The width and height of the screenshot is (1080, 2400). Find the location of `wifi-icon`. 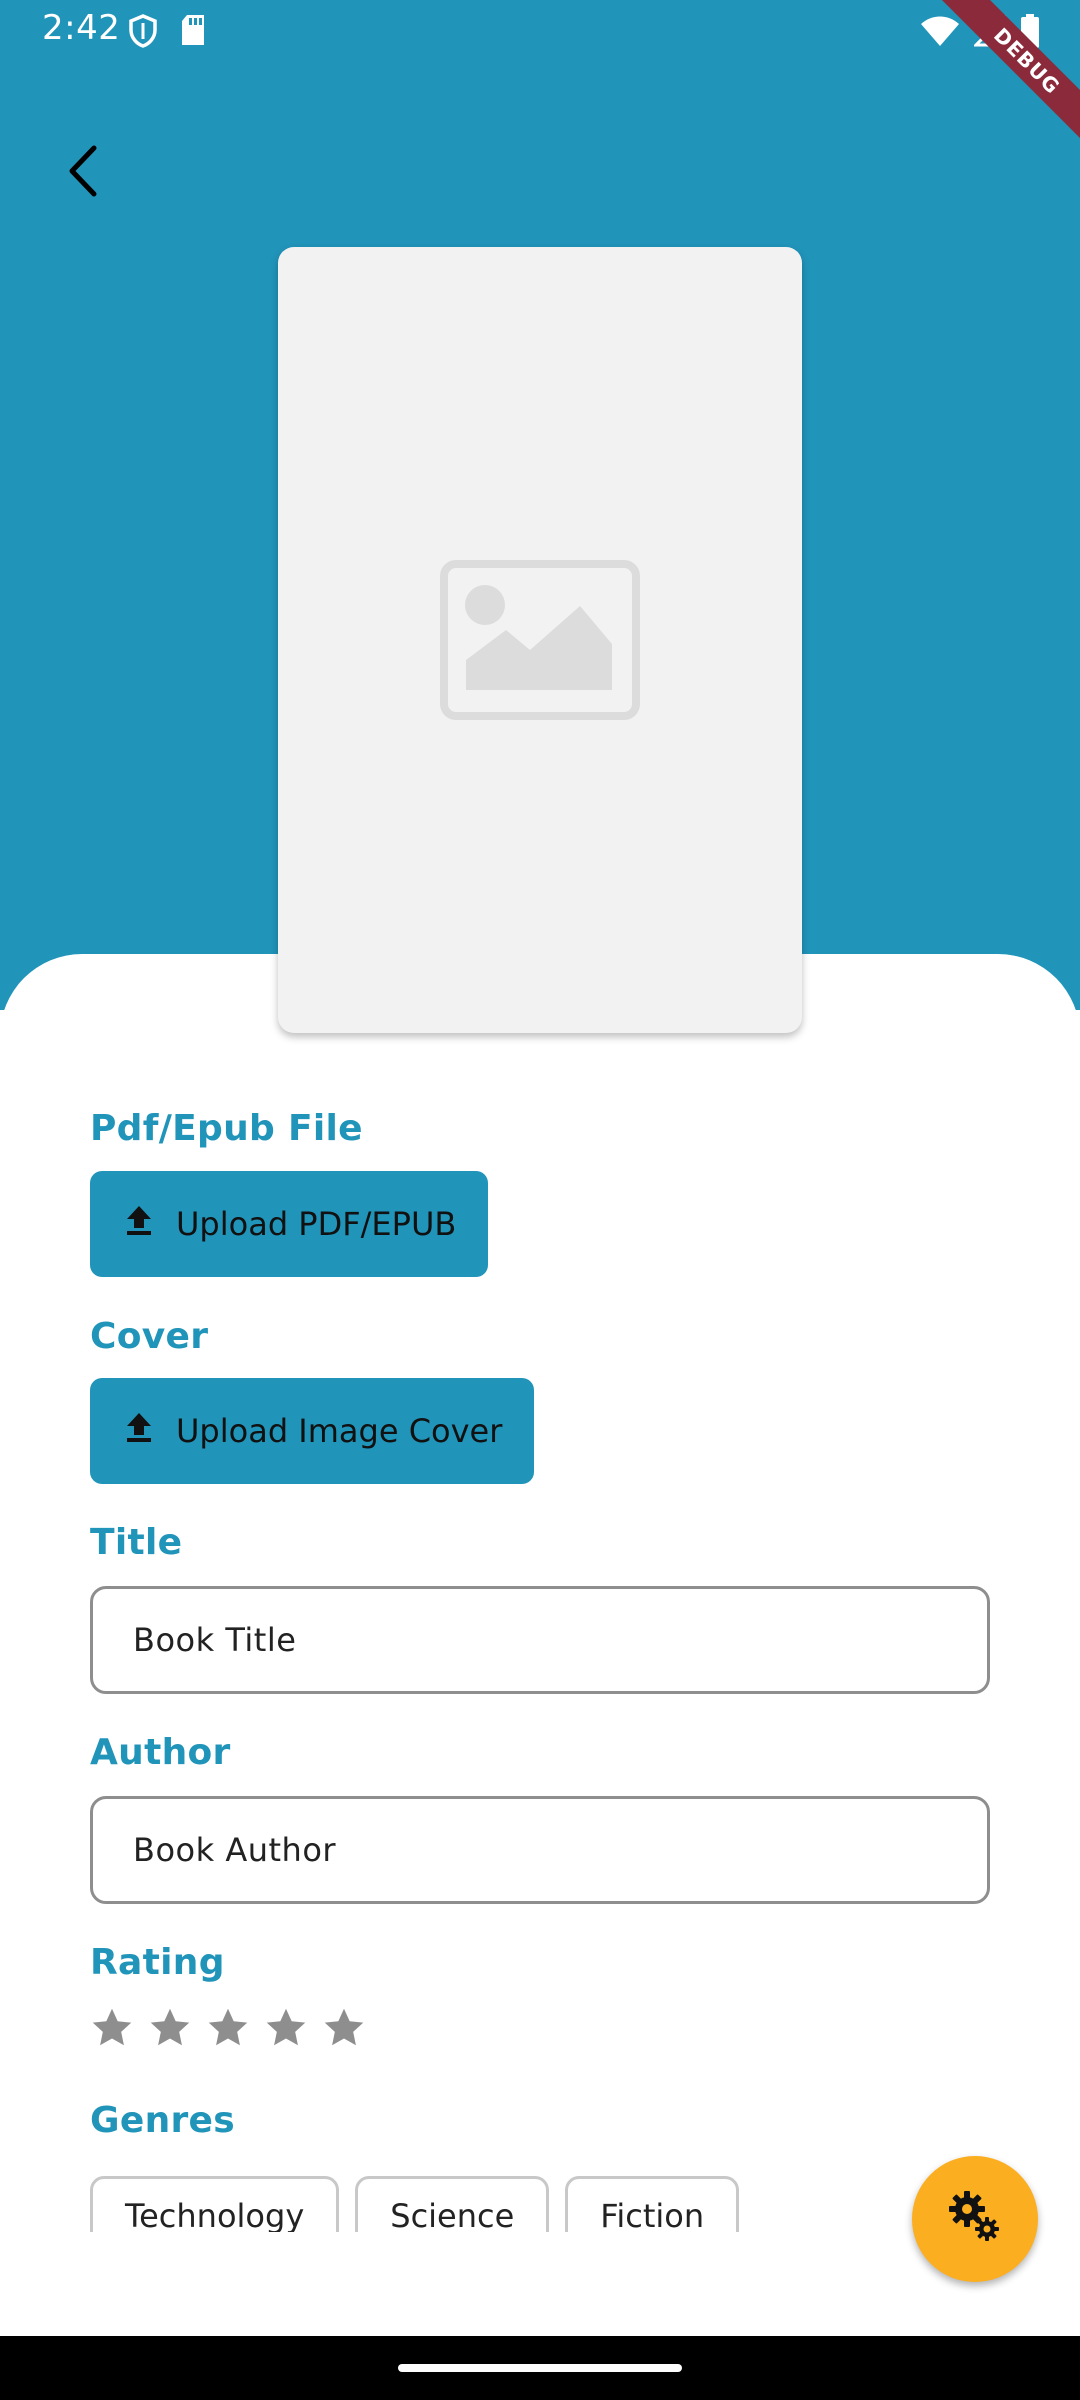

wifi-icon is located at coordinates (940, 33).